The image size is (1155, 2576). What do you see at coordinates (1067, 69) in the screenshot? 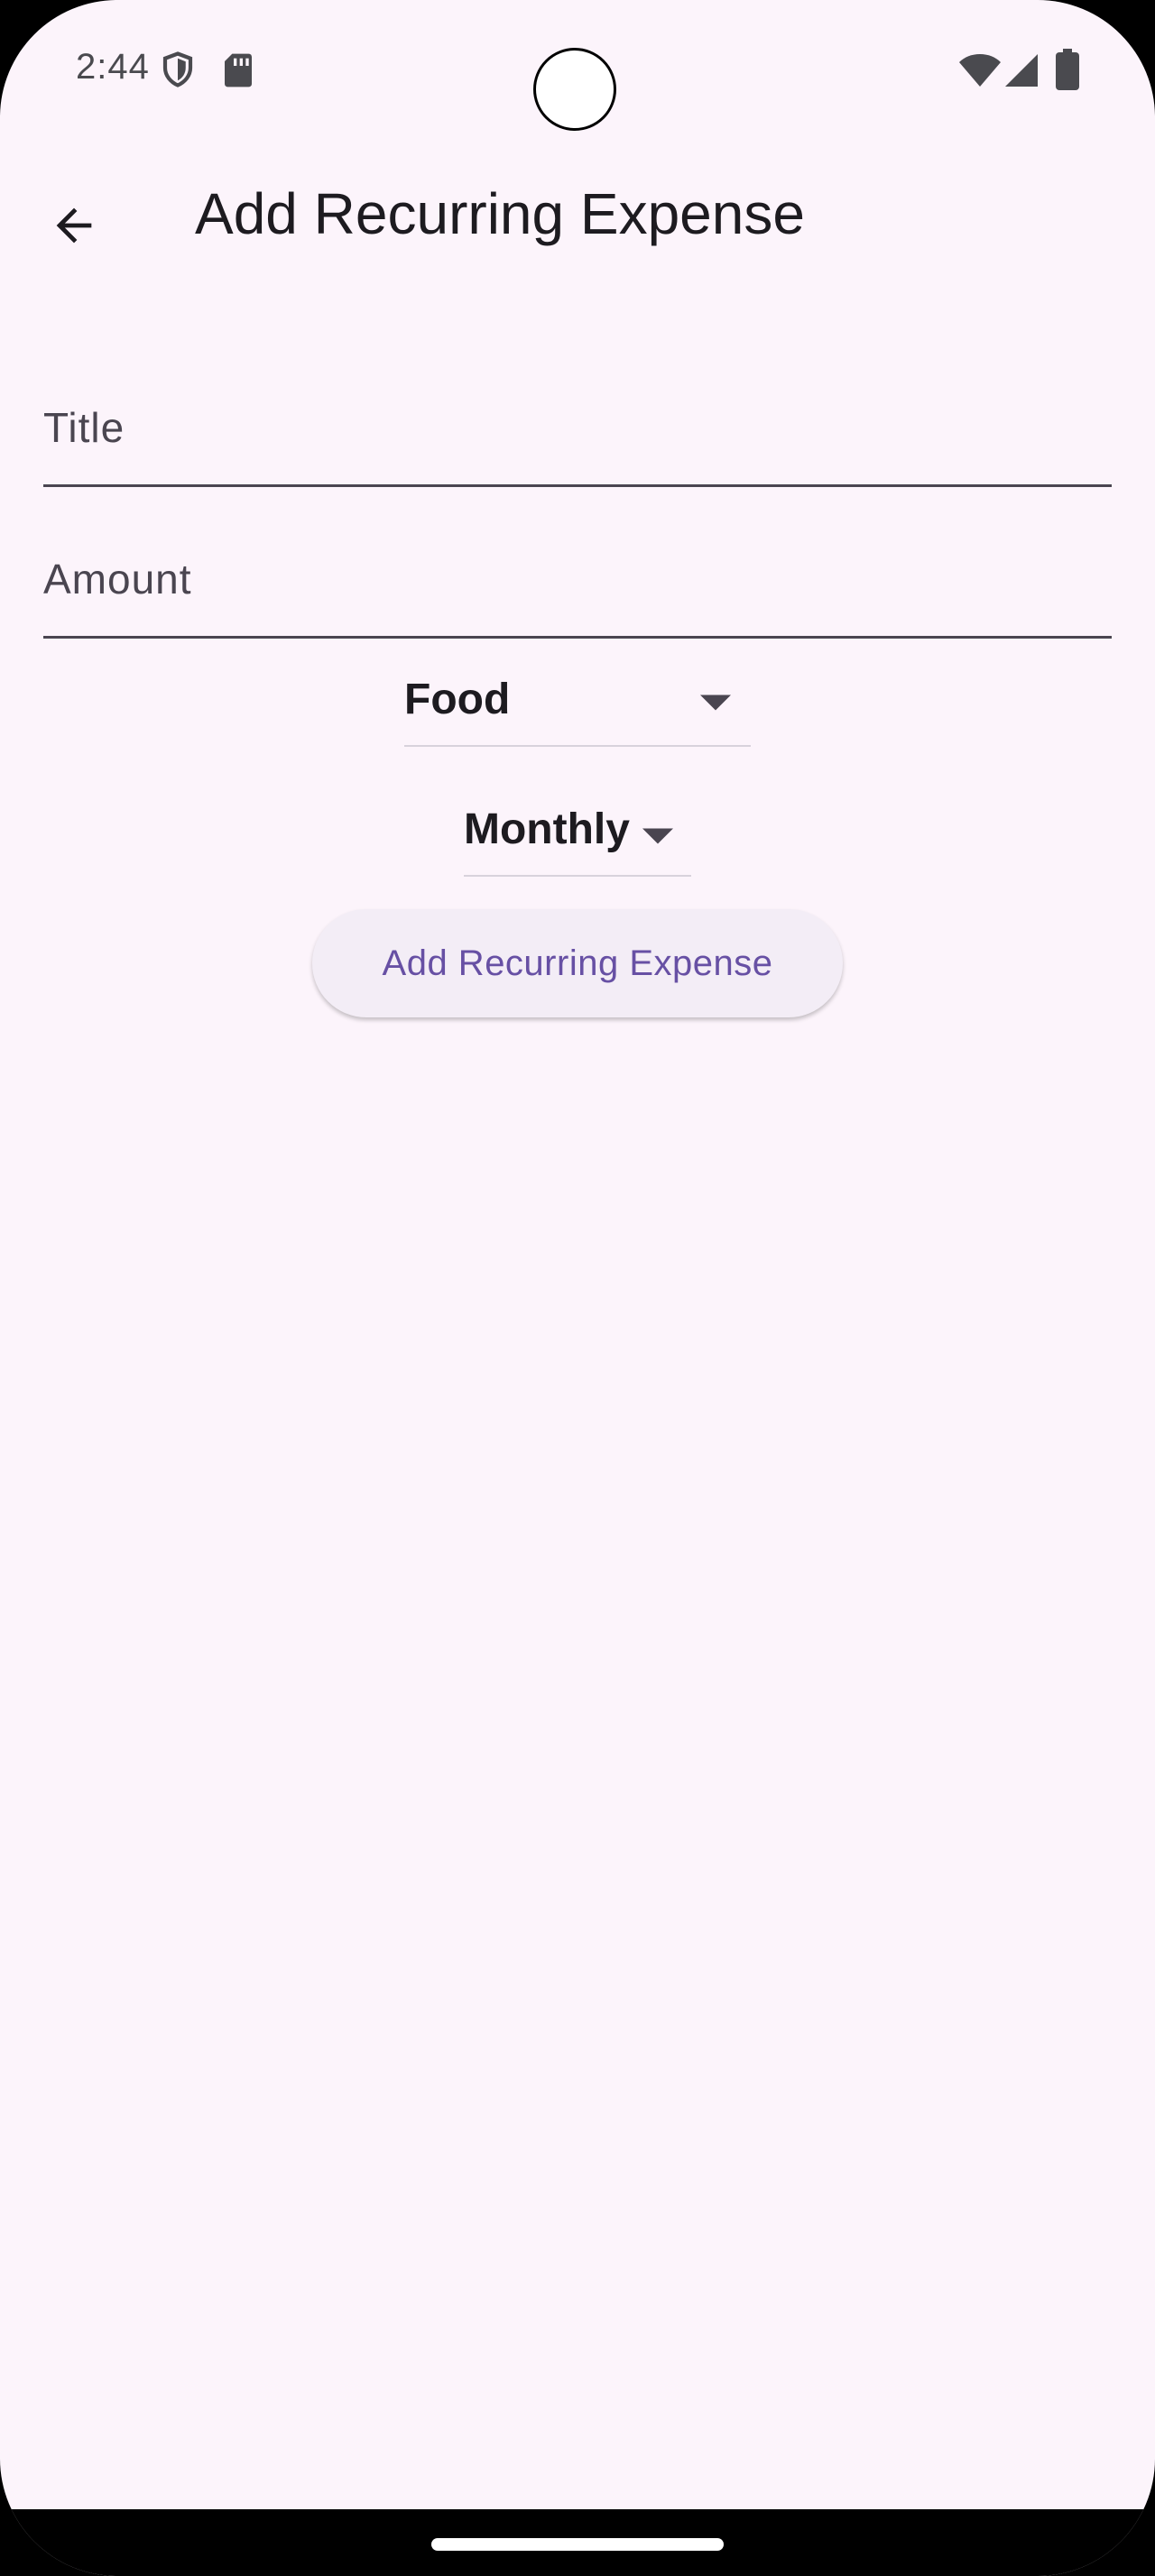
I see `battery-icon` at bounding box center [1067, 69].